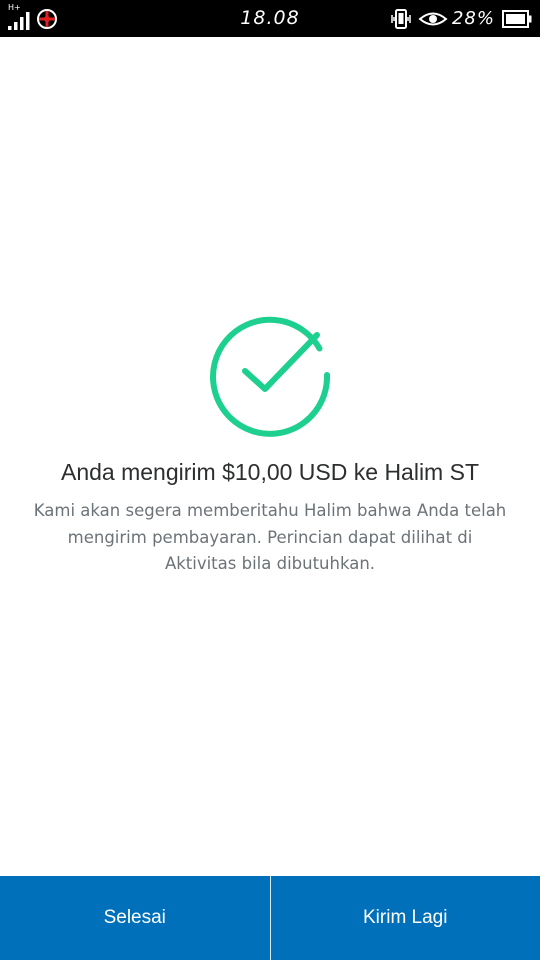 The height and width of the screenshot is (960, 540). I want to click on send-again-button: Kirim Lagi, so click(405, 918).